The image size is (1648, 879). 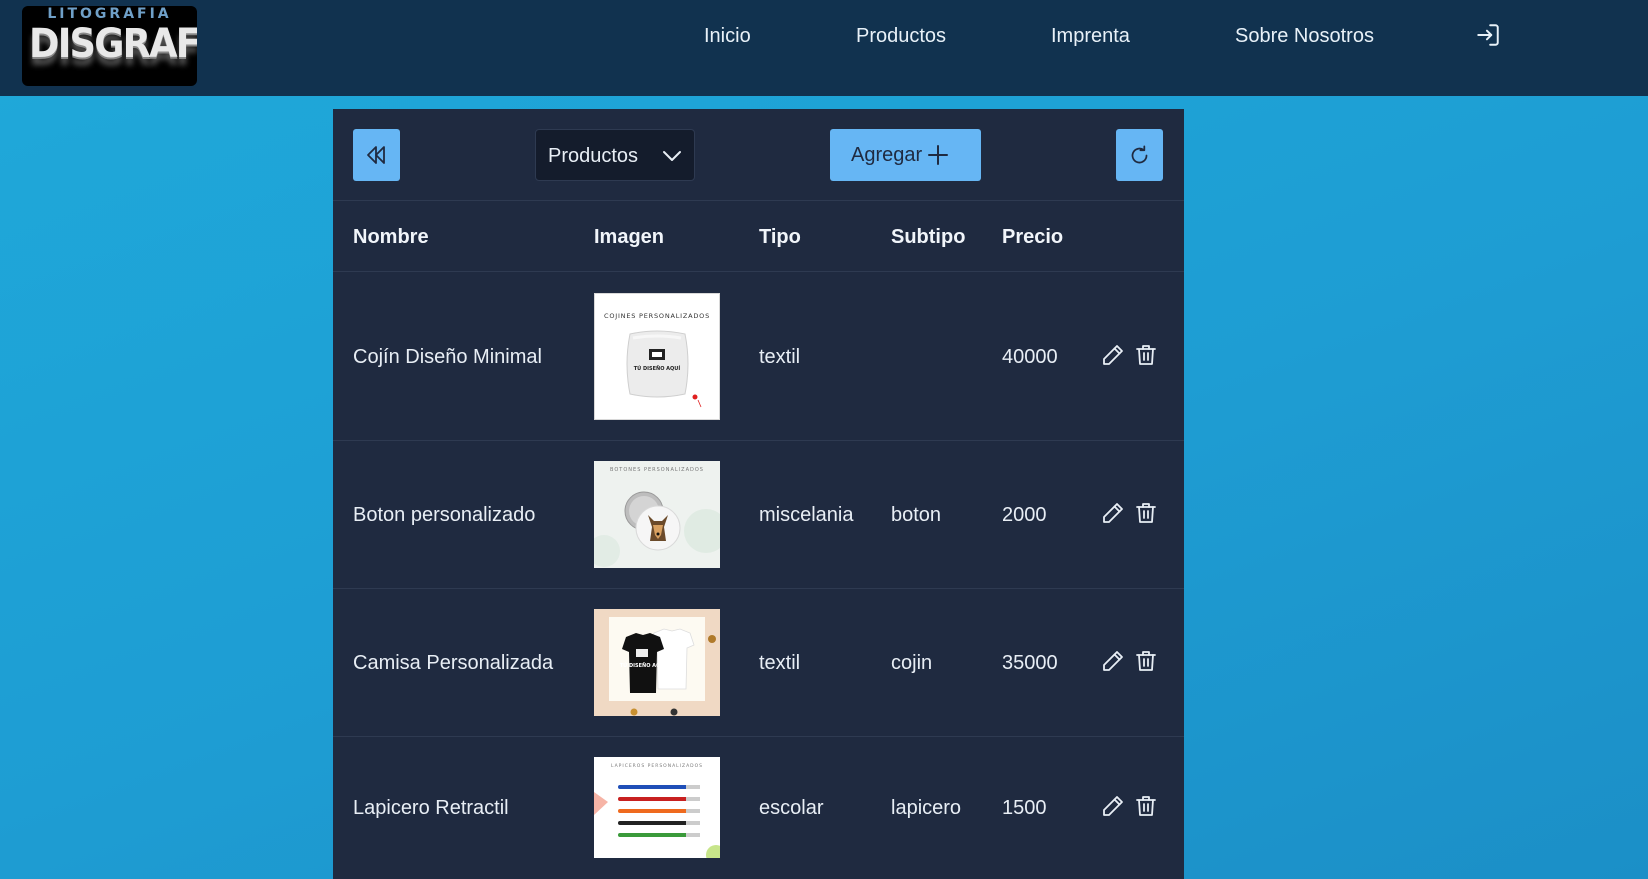 I want to click on refresh-button, so click(x=1139, y=155).